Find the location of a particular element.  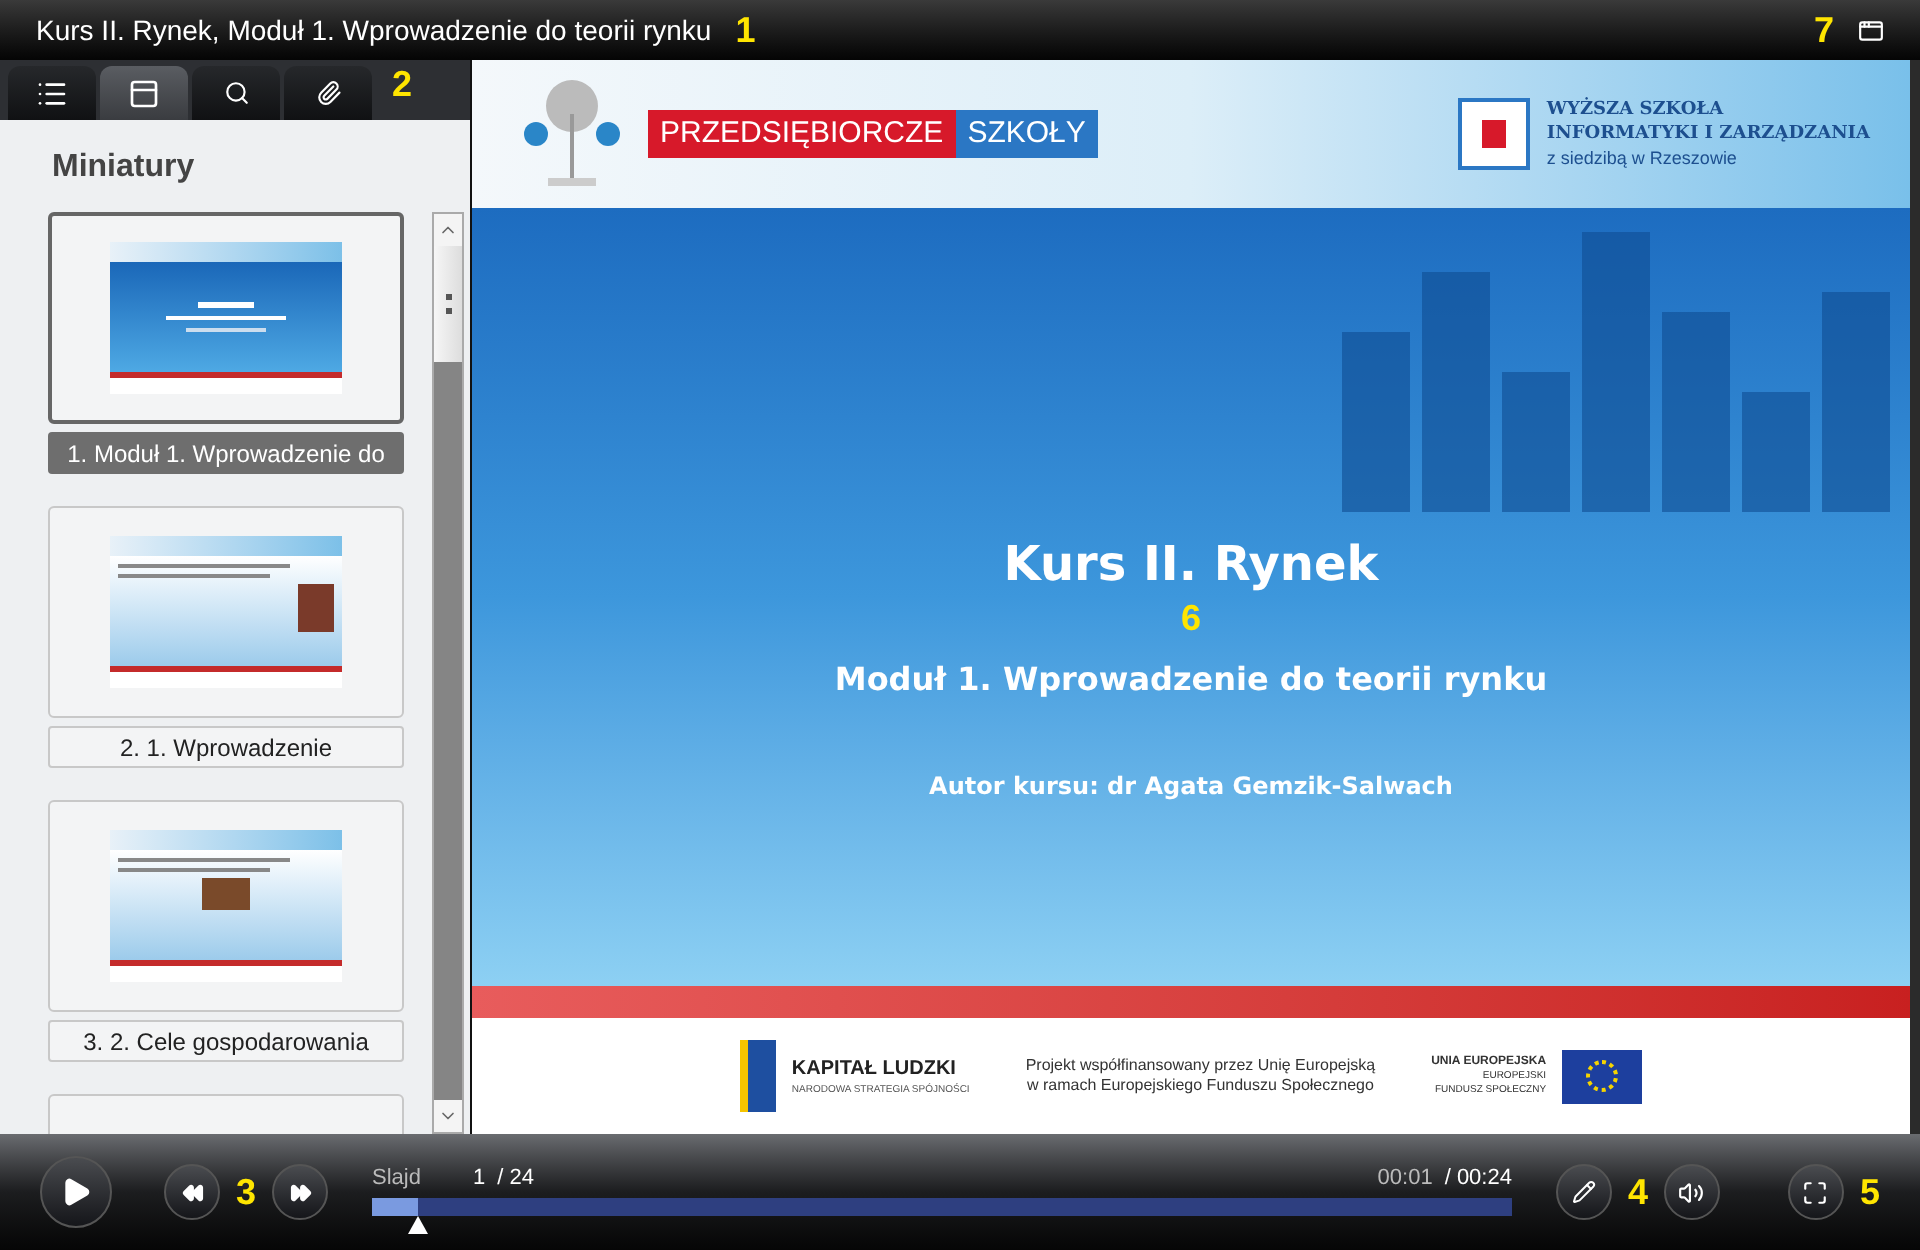

brand-label: PRZEDSIĘBIORCZE is located at coordinates (802, 134).